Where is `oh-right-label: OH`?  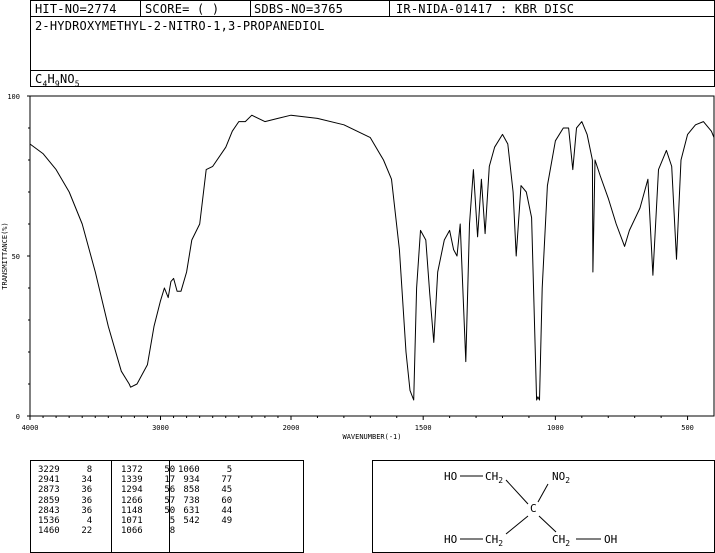 oh-right-label: OH is located at coordinates (610, 539).